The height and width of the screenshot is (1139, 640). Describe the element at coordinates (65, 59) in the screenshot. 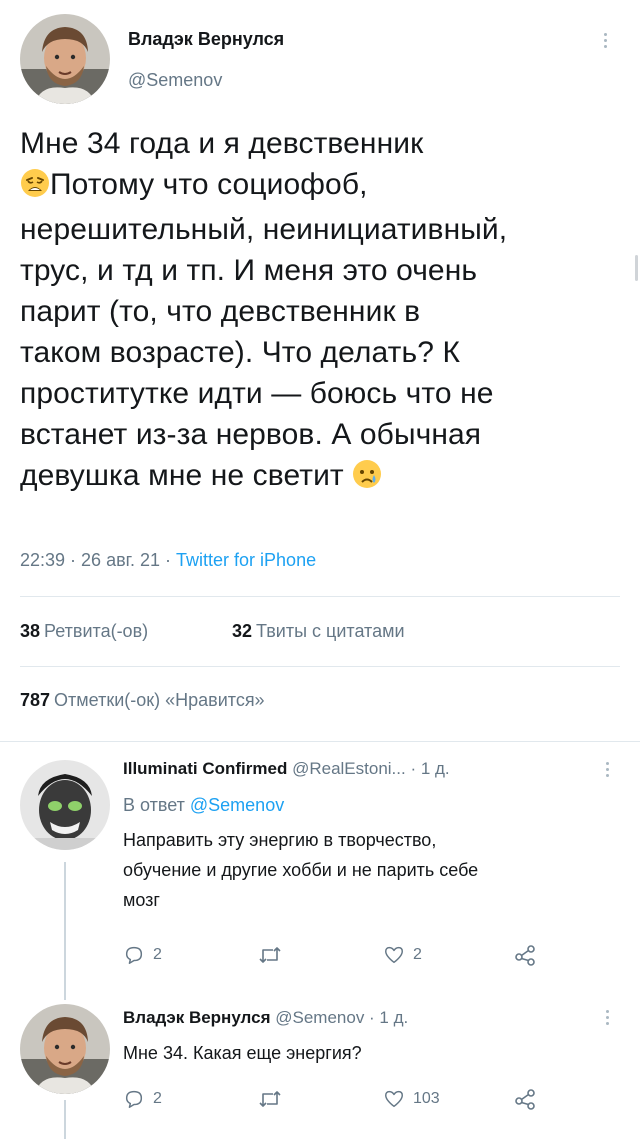

I see `author-avatar` at that location.